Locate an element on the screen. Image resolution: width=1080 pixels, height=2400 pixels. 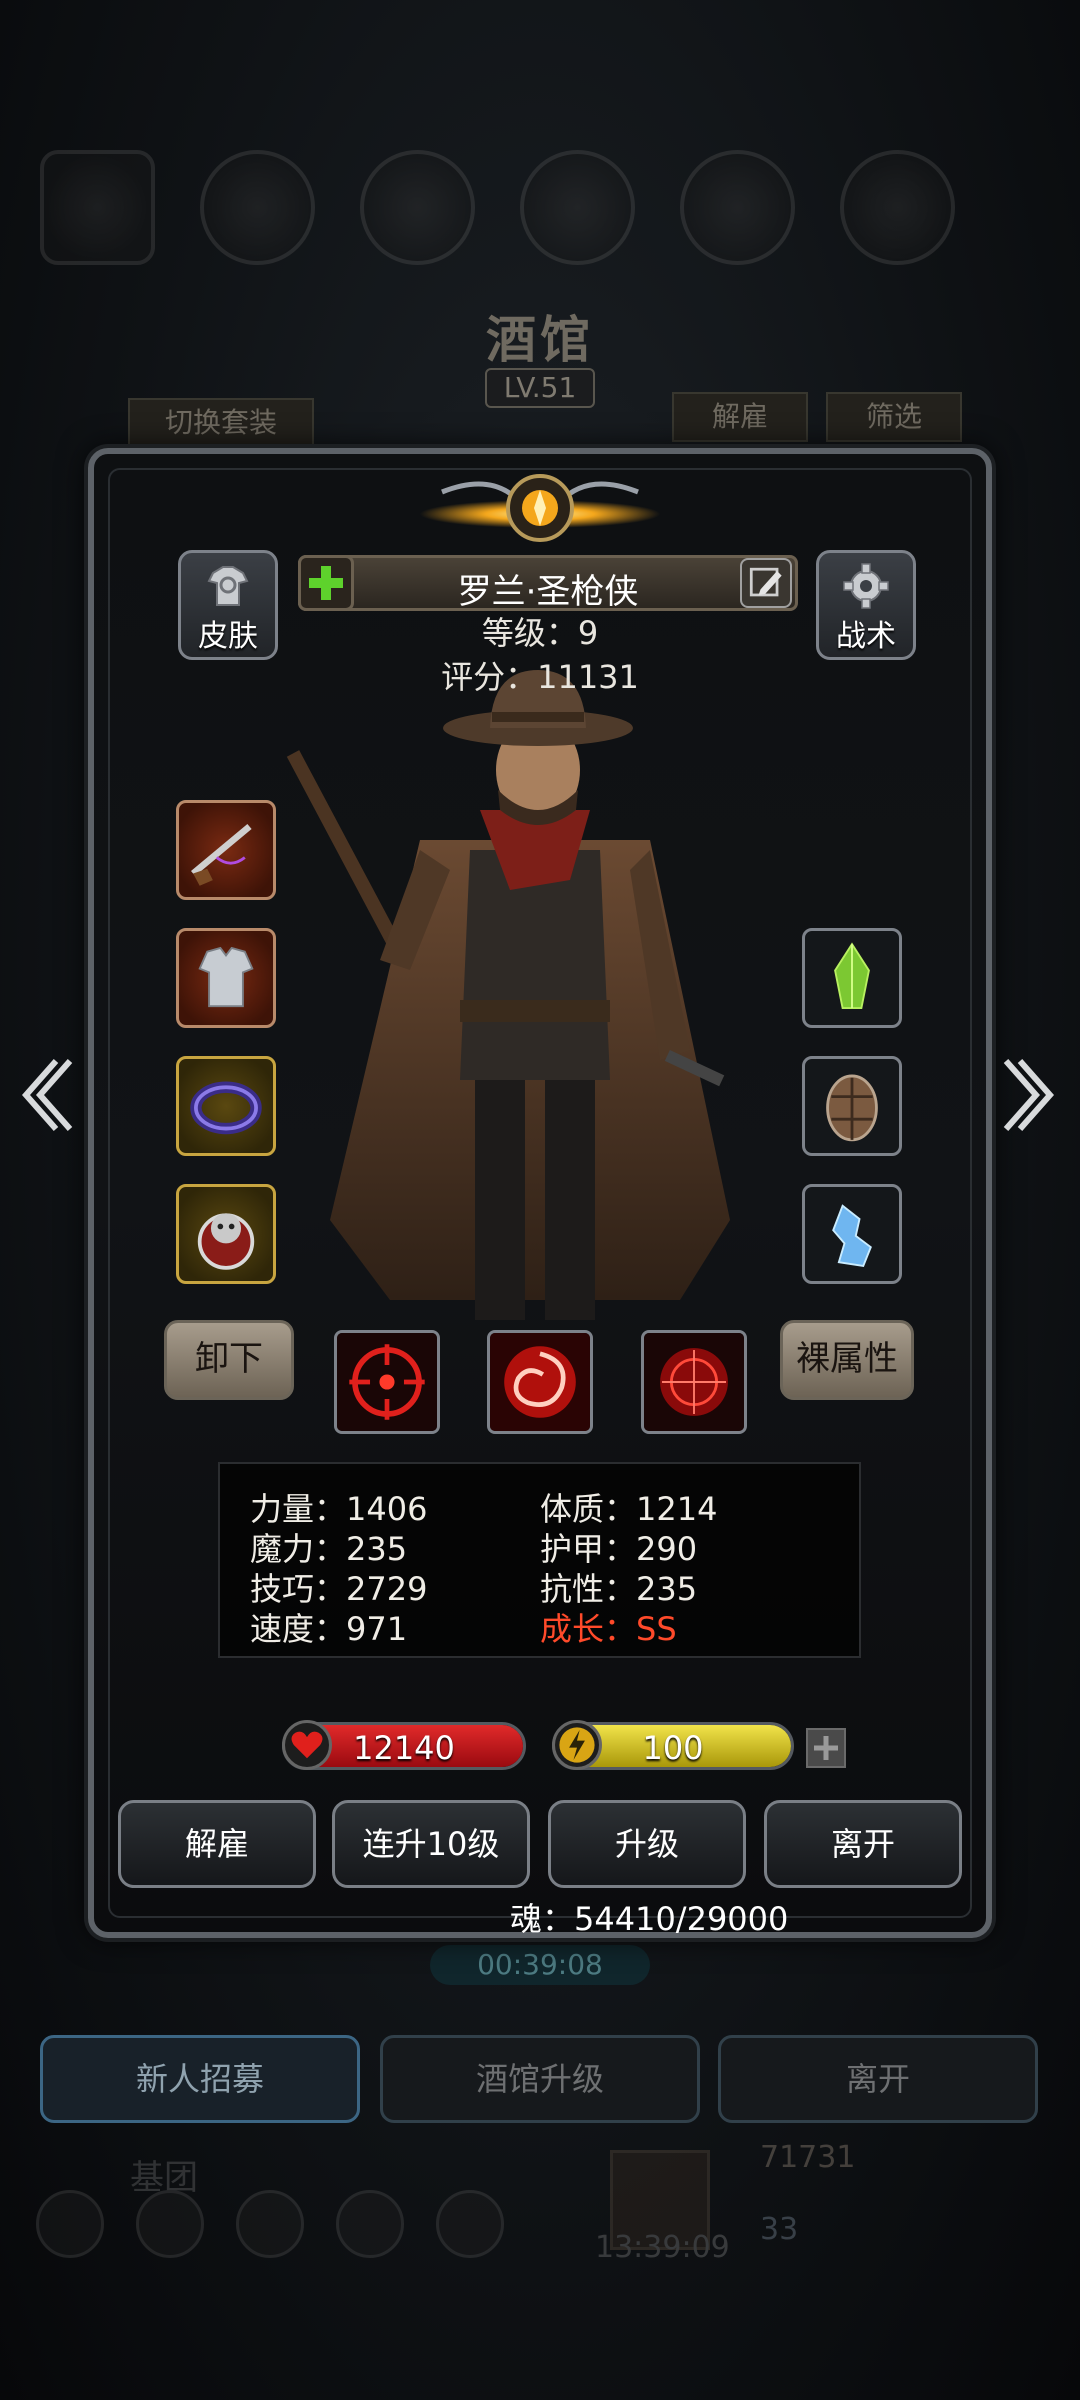
stat-growth: 成长：SS is located at coordinates (608, 1629).